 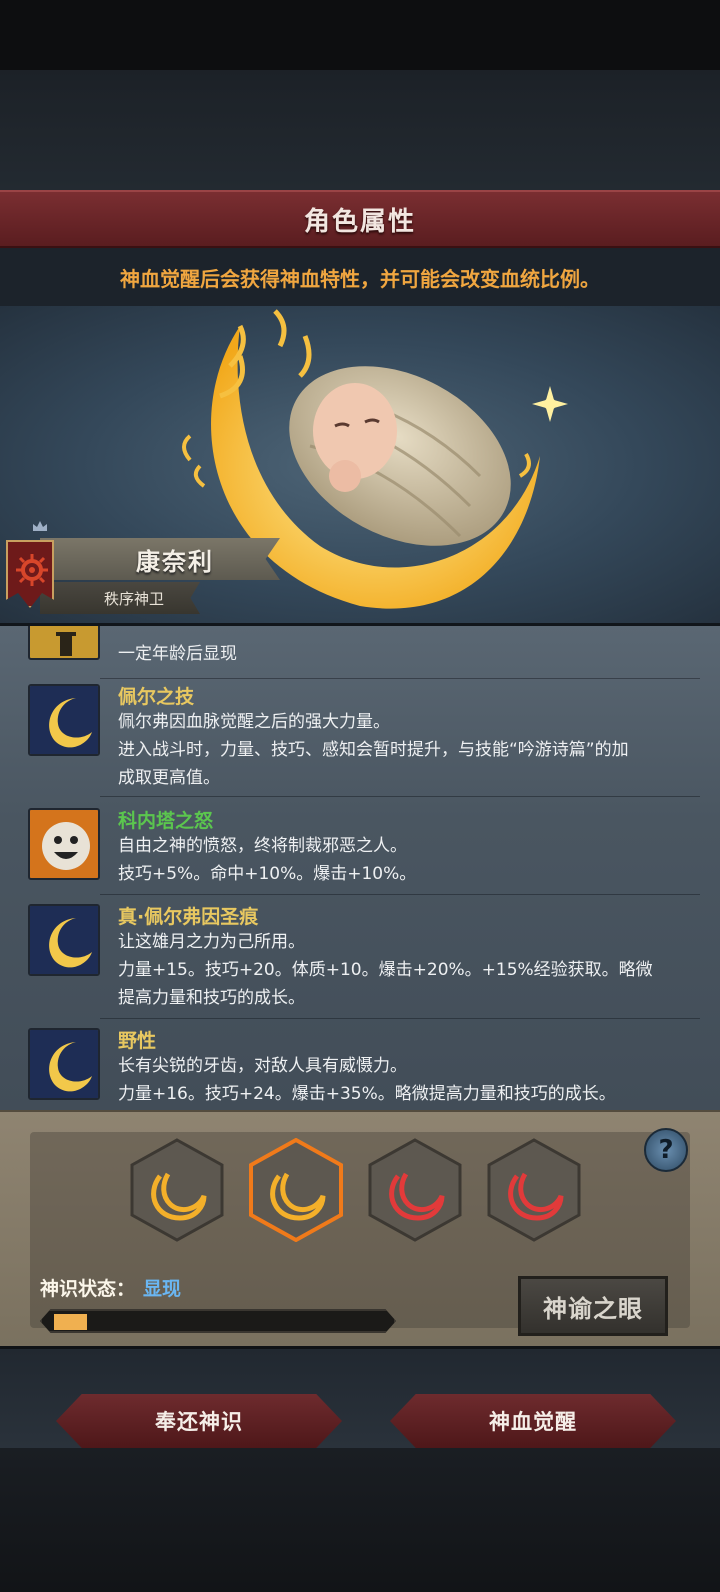 What do you see at coordinates (177, 1190) in the screenshot?
I see `bloodline-slot-gold` at bounding box center [177, 1190].